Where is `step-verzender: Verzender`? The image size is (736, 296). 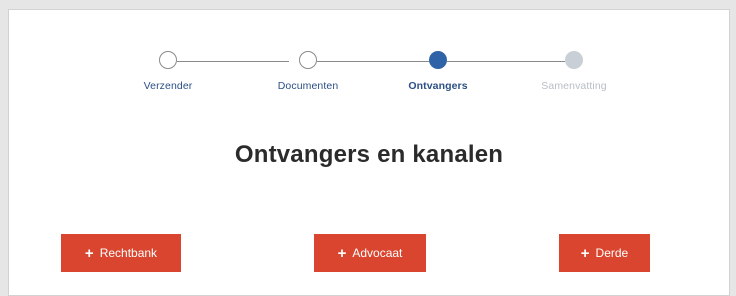 step-verzender: Verzender is located at coordinates (168, 71).